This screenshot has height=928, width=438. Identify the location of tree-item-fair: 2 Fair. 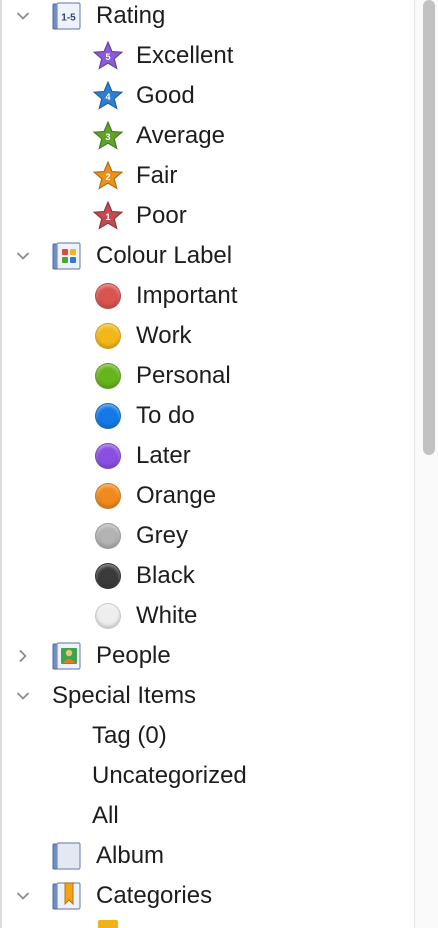
(207, 176).